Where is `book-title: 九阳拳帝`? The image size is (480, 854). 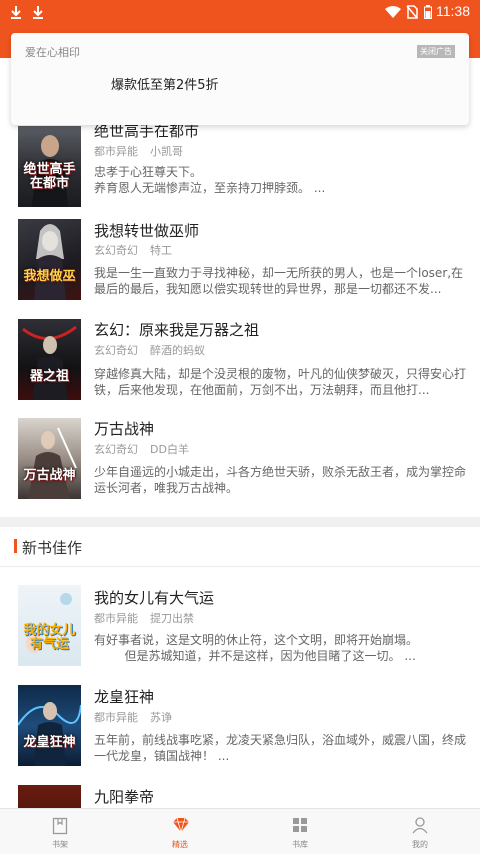
book-title: 九阳拳帝 is located at coordinates (124, 797).